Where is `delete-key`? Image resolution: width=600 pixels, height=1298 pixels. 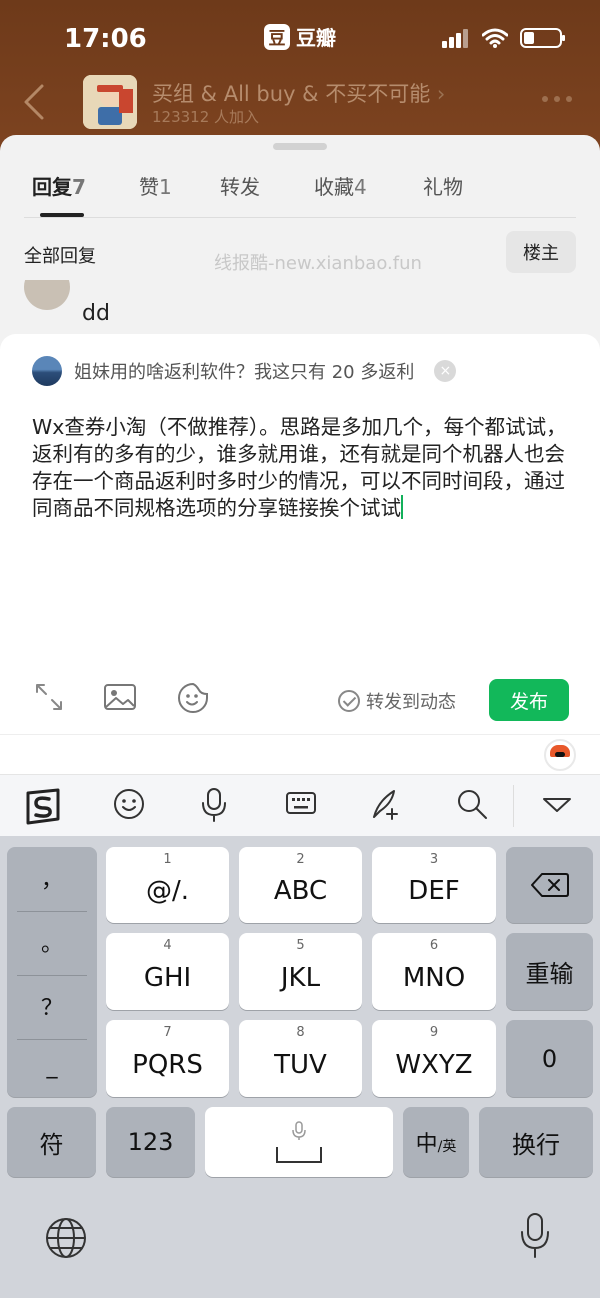
delete-key is located at coordinates (549, 885).